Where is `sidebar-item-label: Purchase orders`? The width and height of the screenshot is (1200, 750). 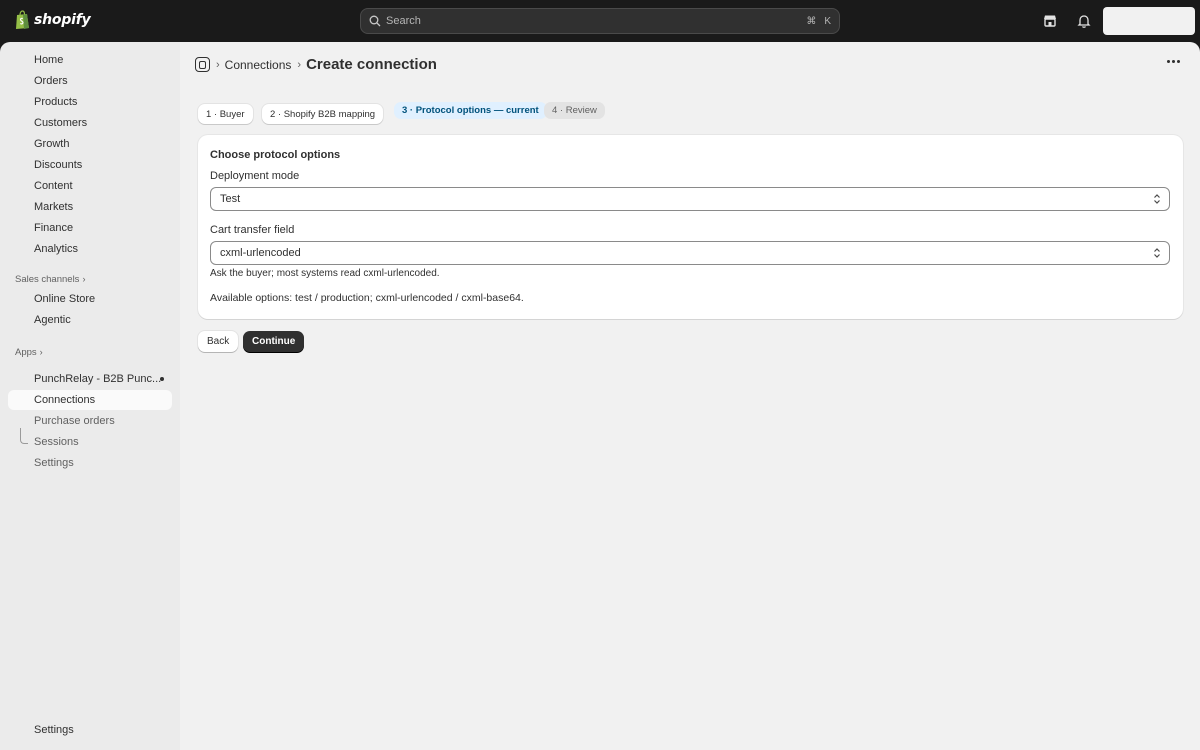 sidebar-item-label: Purchase orders is located at coordinates (74, 421).